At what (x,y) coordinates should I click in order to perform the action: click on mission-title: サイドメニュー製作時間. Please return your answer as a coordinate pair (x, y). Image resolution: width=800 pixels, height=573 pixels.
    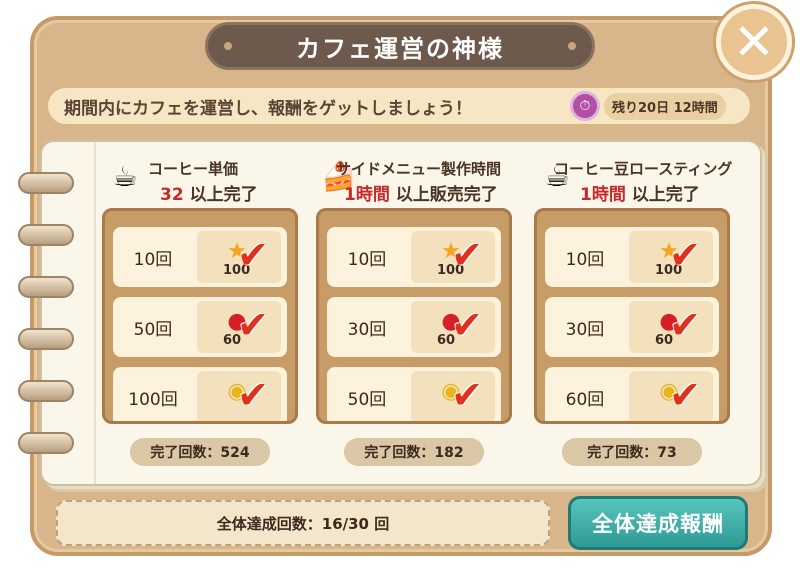
    Looking at the image, I should click on (419, 169).